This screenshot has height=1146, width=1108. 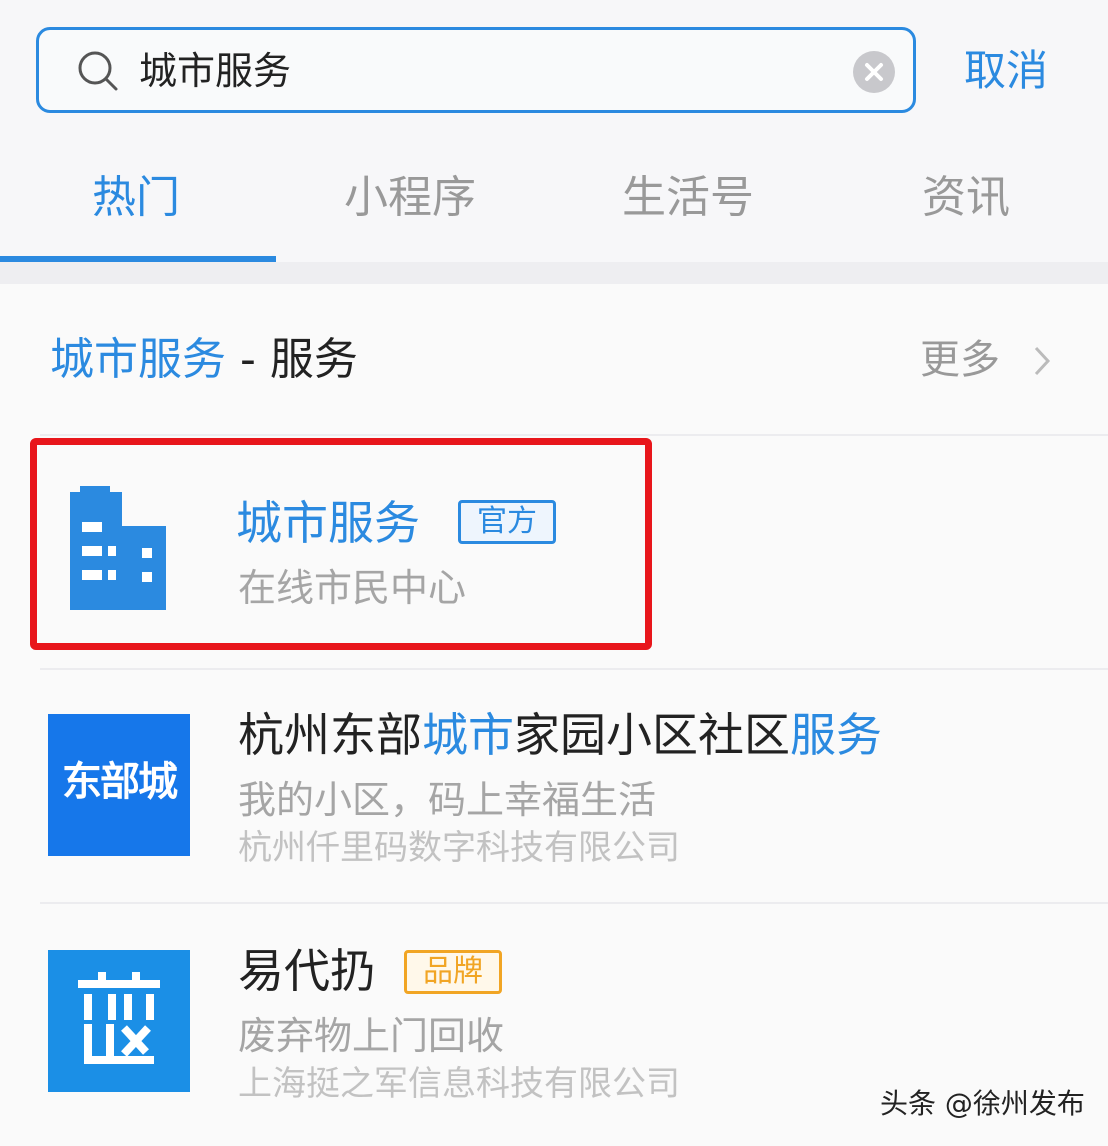 What do you see at coordinates (410, 198) in the screenshot?
I see `tab-mini-programs: 小程序` at bounding box center [410, 198].